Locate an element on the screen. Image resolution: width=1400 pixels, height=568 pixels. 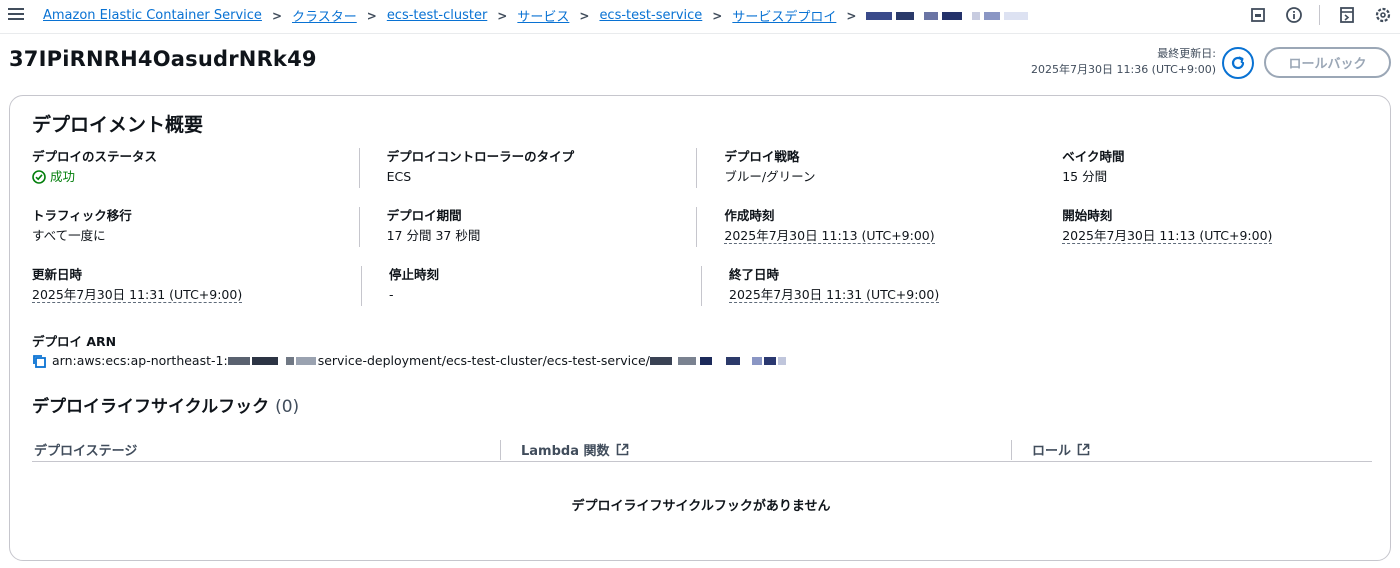
updated-time: 更新日時 2025年7月30日 11:31 (UTC+9:00) is located at coordinates (202, 295).